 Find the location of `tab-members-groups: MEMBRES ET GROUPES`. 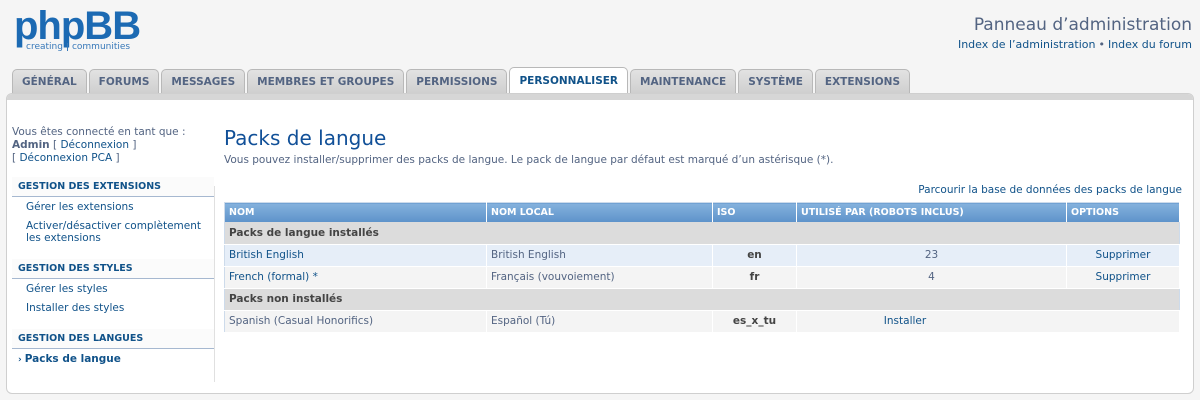

tab-members-groups: MEMBRES ET GROUPES is located at coordinates (326, 81).